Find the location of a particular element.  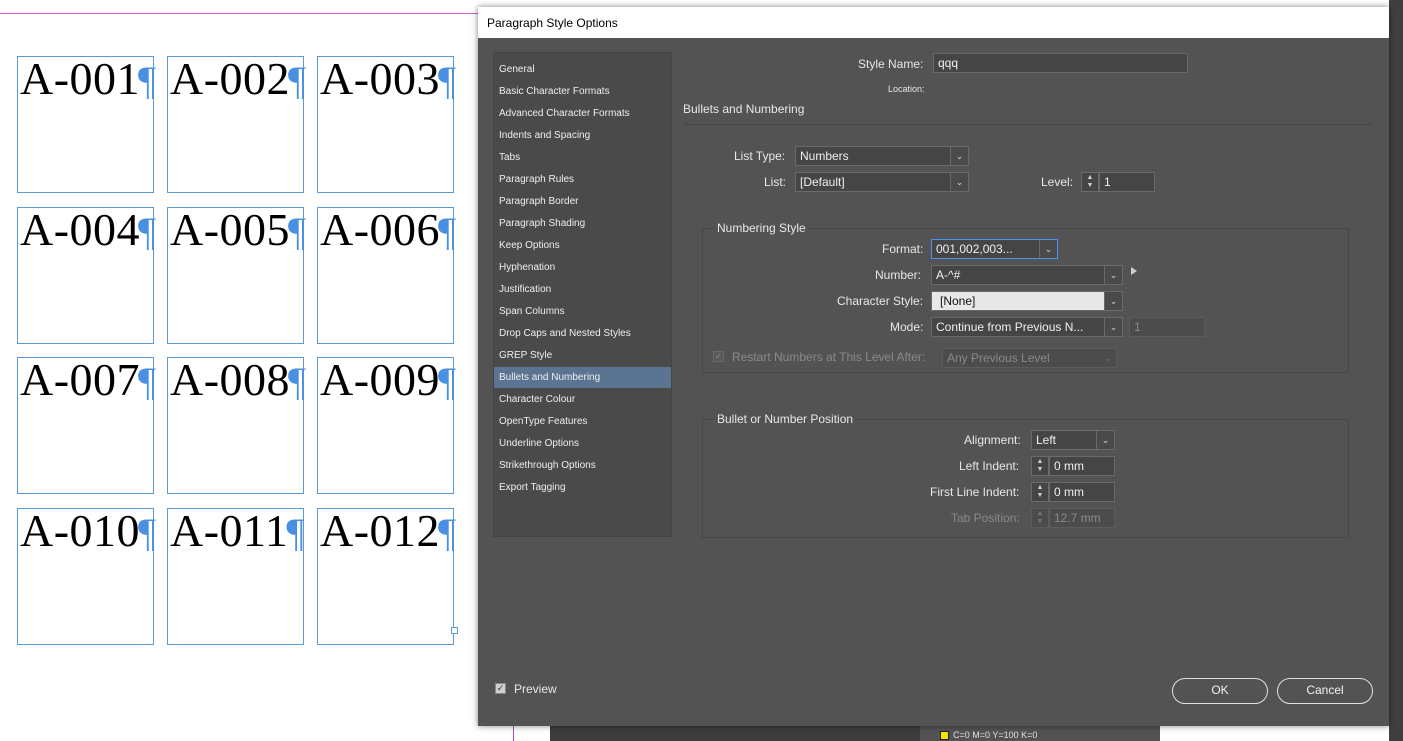

left-indent-stepper-icon: ▲ ▼ is located at coordinates (1040, 466).